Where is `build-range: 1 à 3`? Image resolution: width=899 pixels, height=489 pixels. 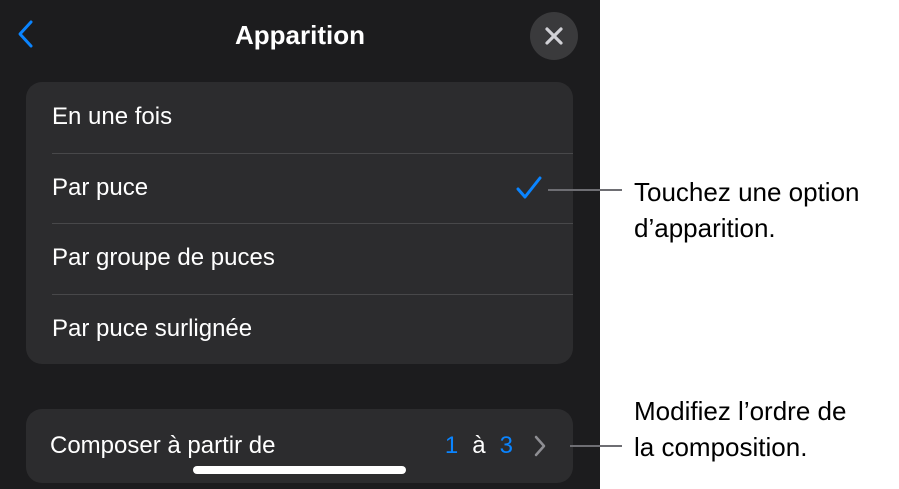 build-range: 1 à 3 is located at coordinates (496, 446).